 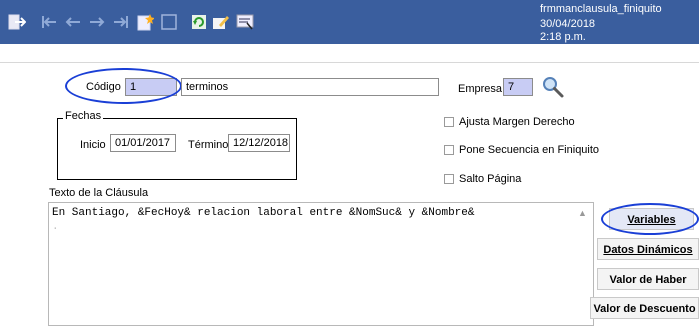 I want to click on valor-descuento-label: Valor de Descuento, so click(x=644, y=309).